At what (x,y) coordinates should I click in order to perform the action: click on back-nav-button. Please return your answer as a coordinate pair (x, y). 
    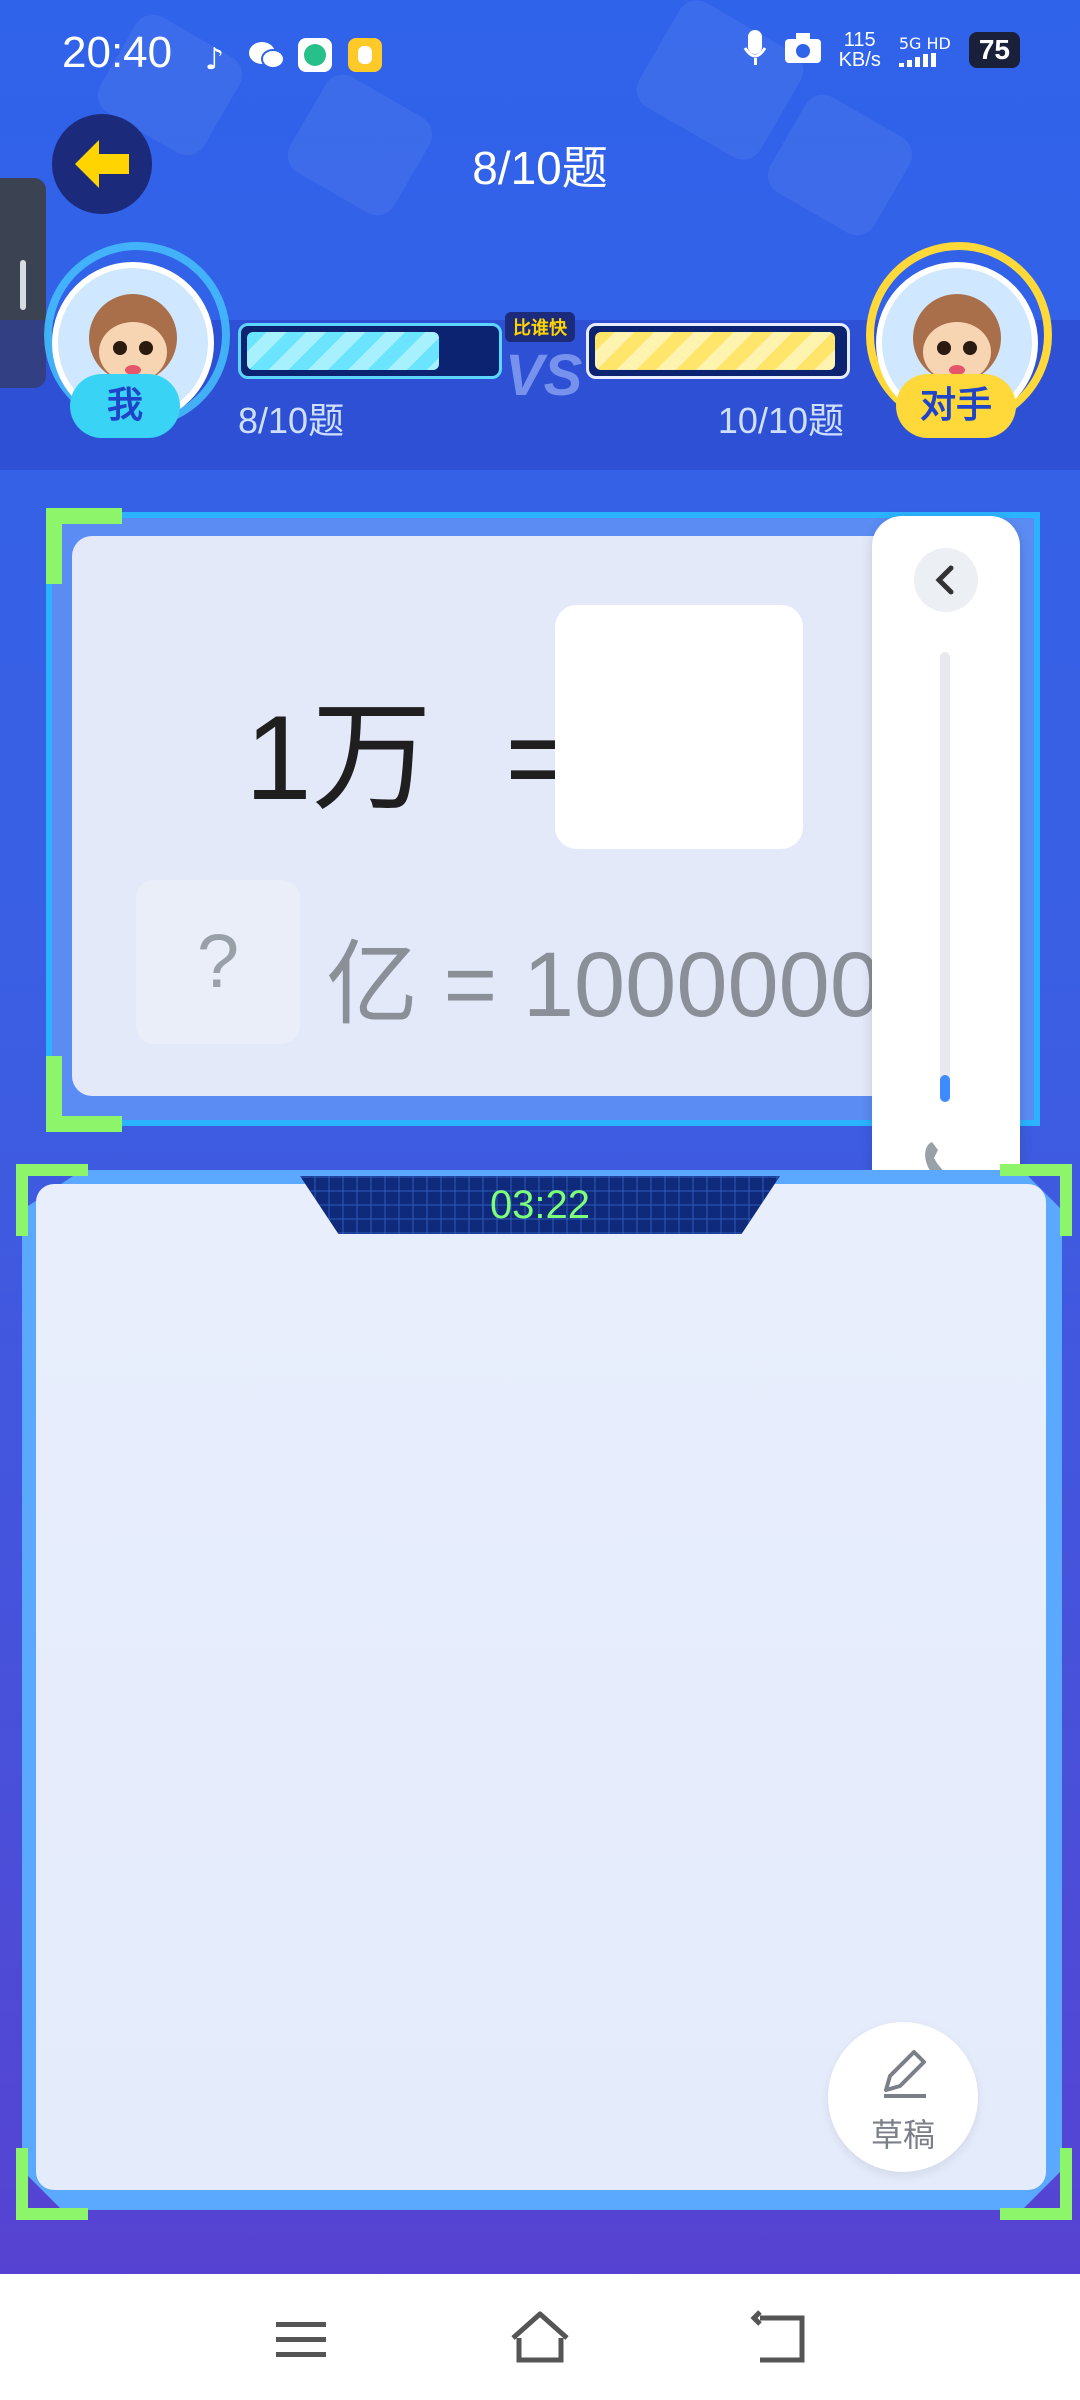
    Looking at the image, I should click on (781, 2339).